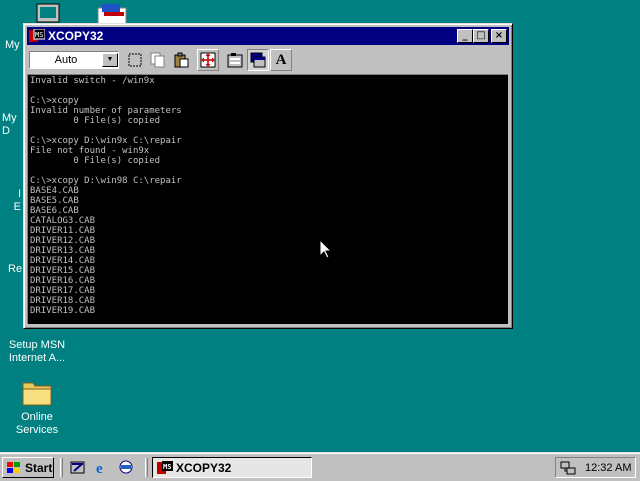 The image size is (640, 481). I want to click on console-line: C:\>xcopy, so click(54, 101).